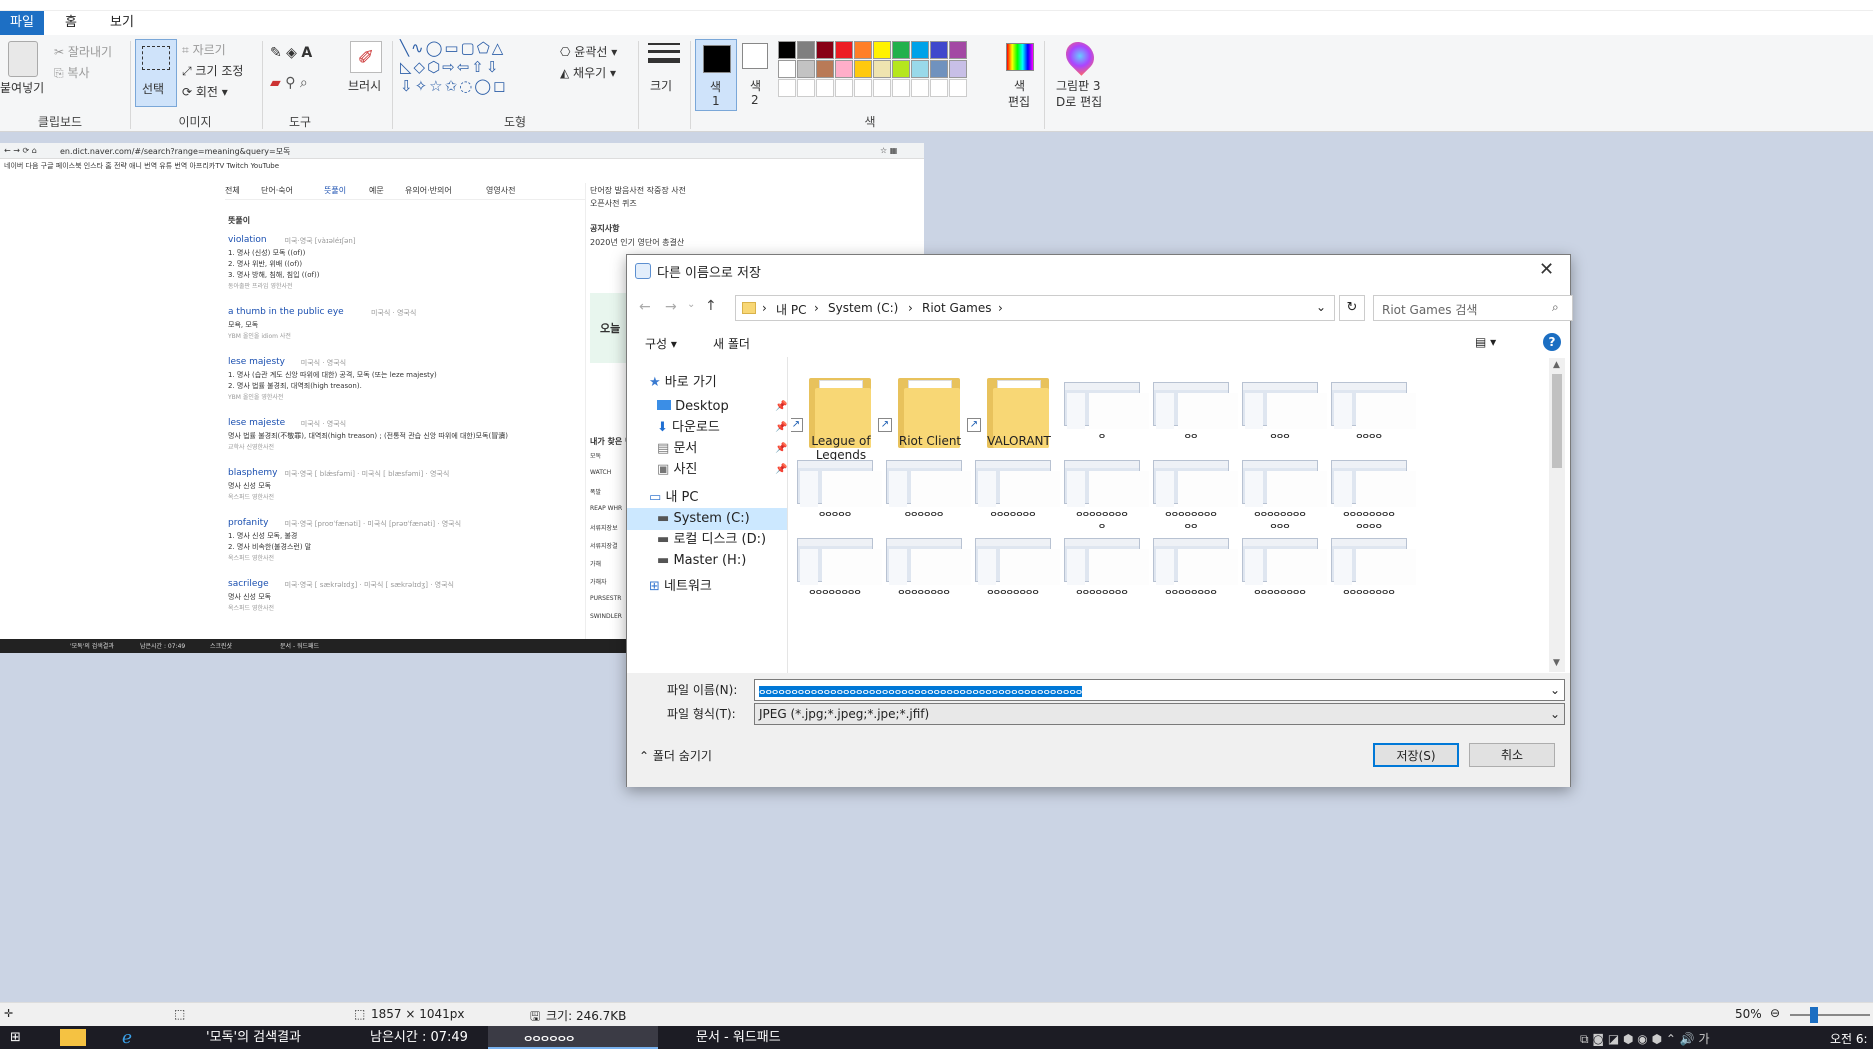 Image resolution: width=1873 pixels, height=1049 pixels. I want to click on address-bar: › 내 PC › System (C:) › Riot Games › ⌄, so click(1035, 308).